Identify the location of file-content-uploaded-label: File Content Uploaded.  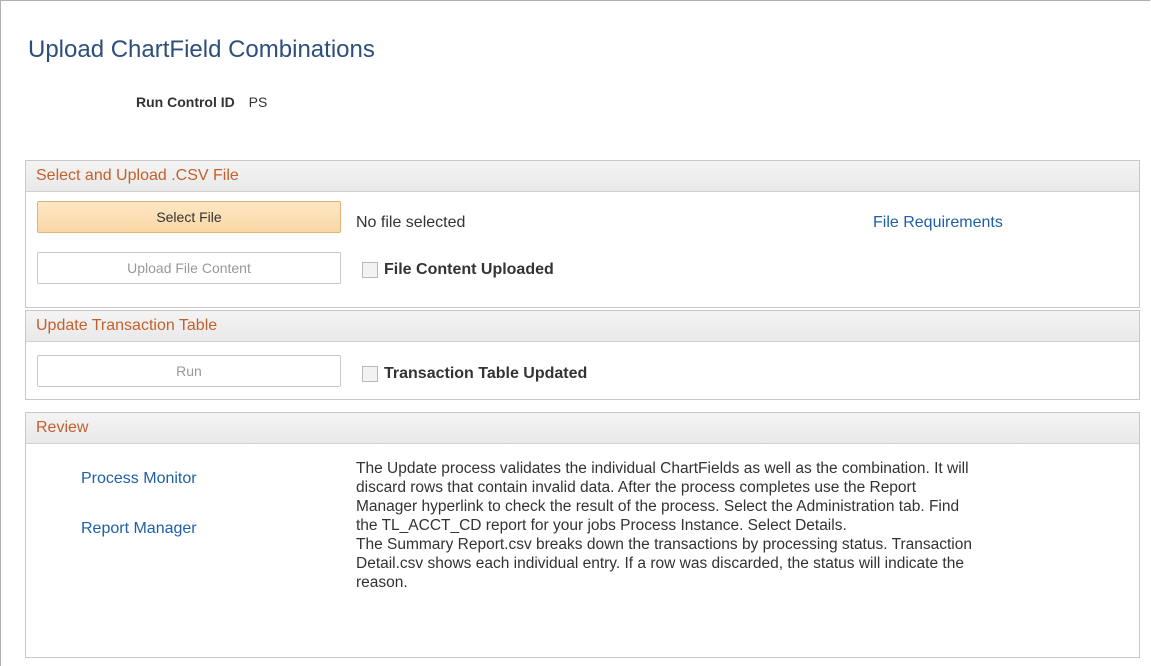
(469, 269).